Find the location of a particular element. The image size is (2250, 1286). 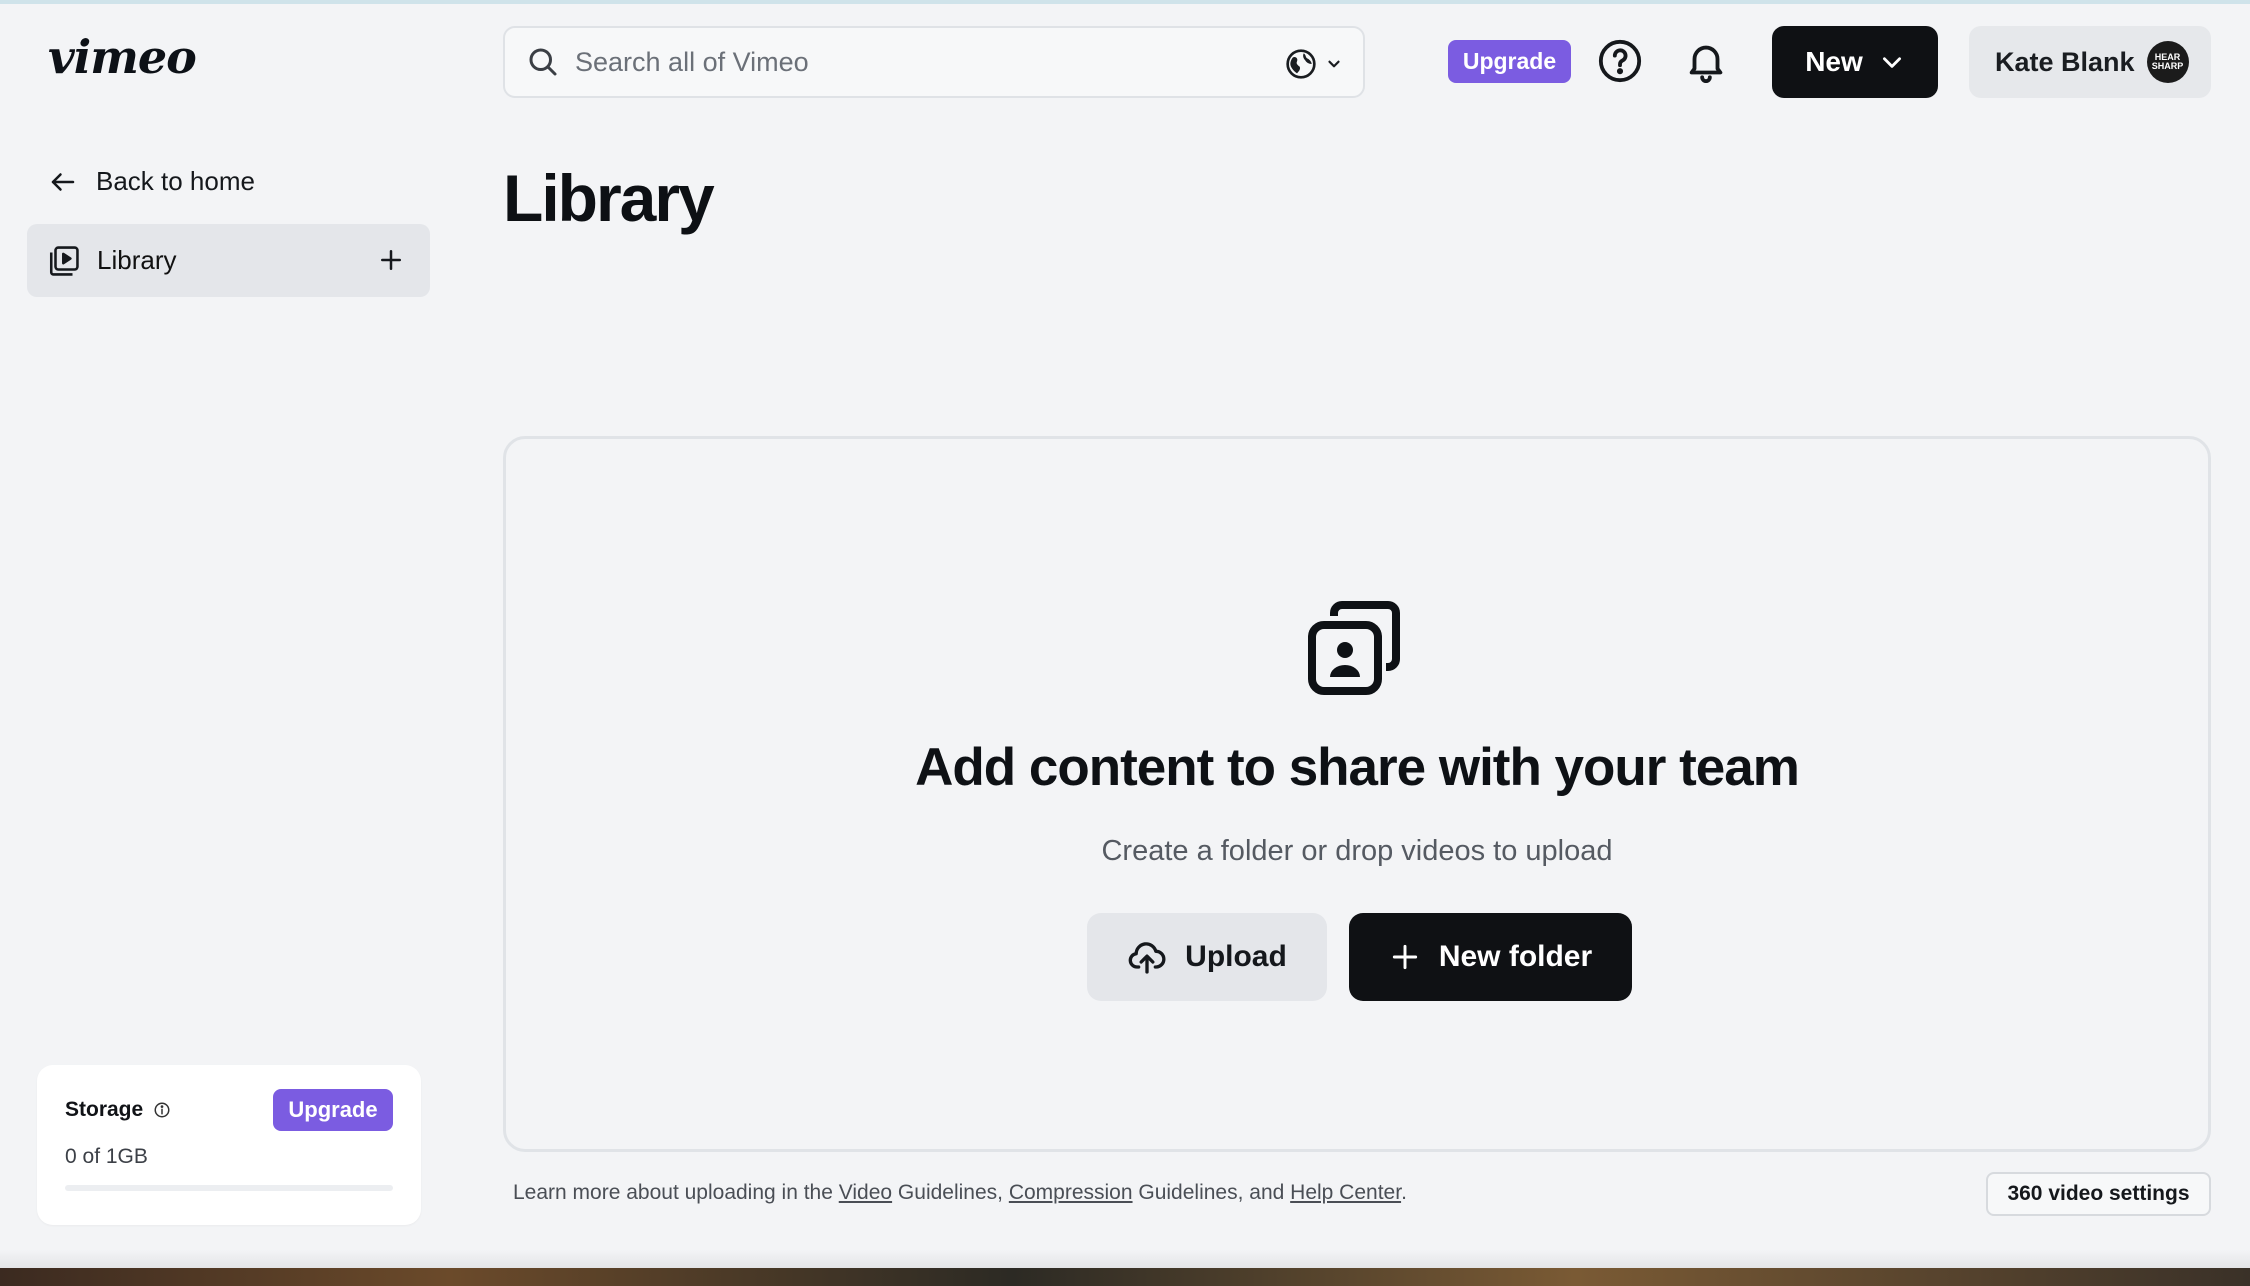

upload-button-label: Upload is located at coordinates (1236, 956).